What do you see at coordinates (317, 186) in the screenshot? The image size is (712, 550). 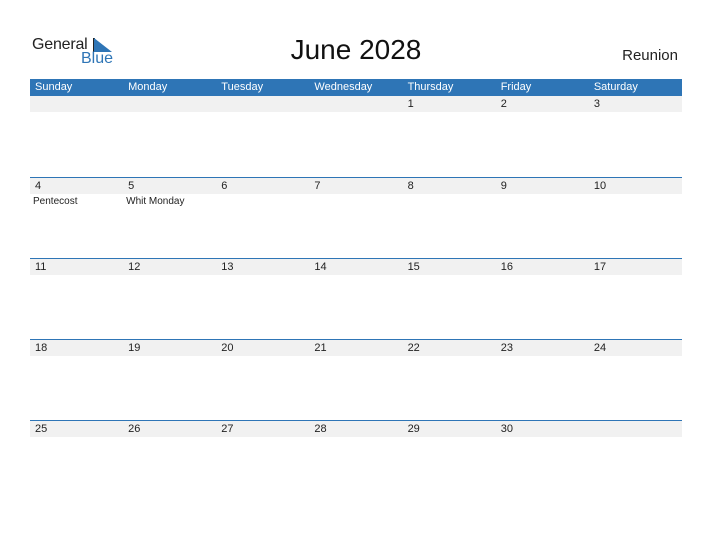 I see `day-number: 7` at bounding box center [317, 186].